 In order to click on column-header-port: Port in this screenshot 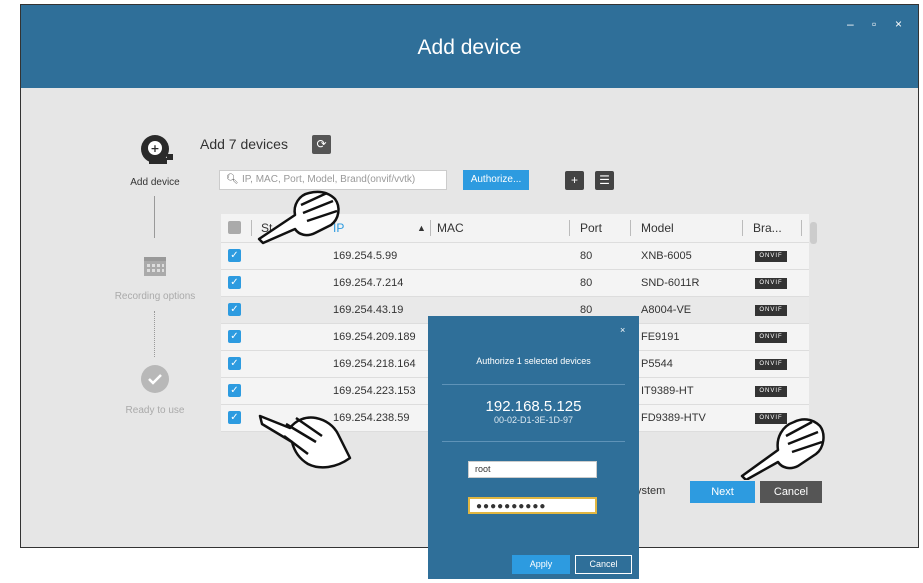, I will do `click(591, 228)`.